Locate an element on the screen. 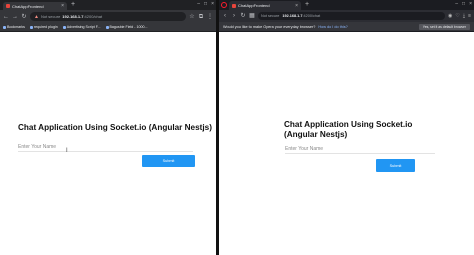 The width and height of the screenshot is (474, 255). right-window-controls: – □ × is located at coordinates (463, 4).